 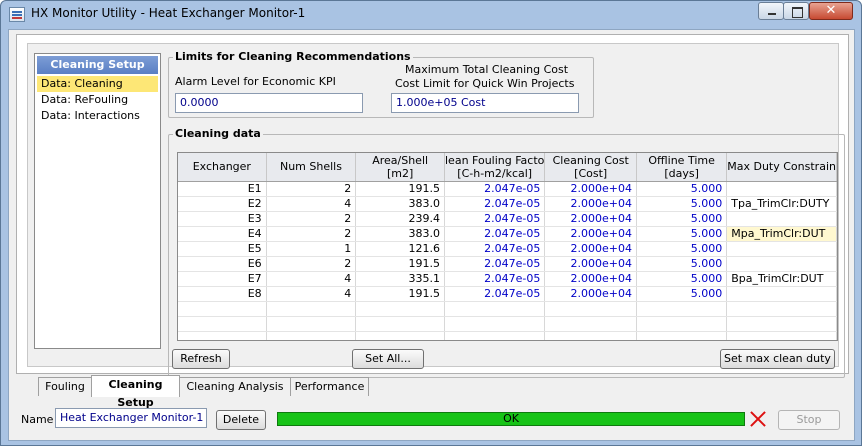 I want to click on col-header-fouling-factor: lean Fouling Facto [C-h-m2/kcal], so click(x=495, y=167).